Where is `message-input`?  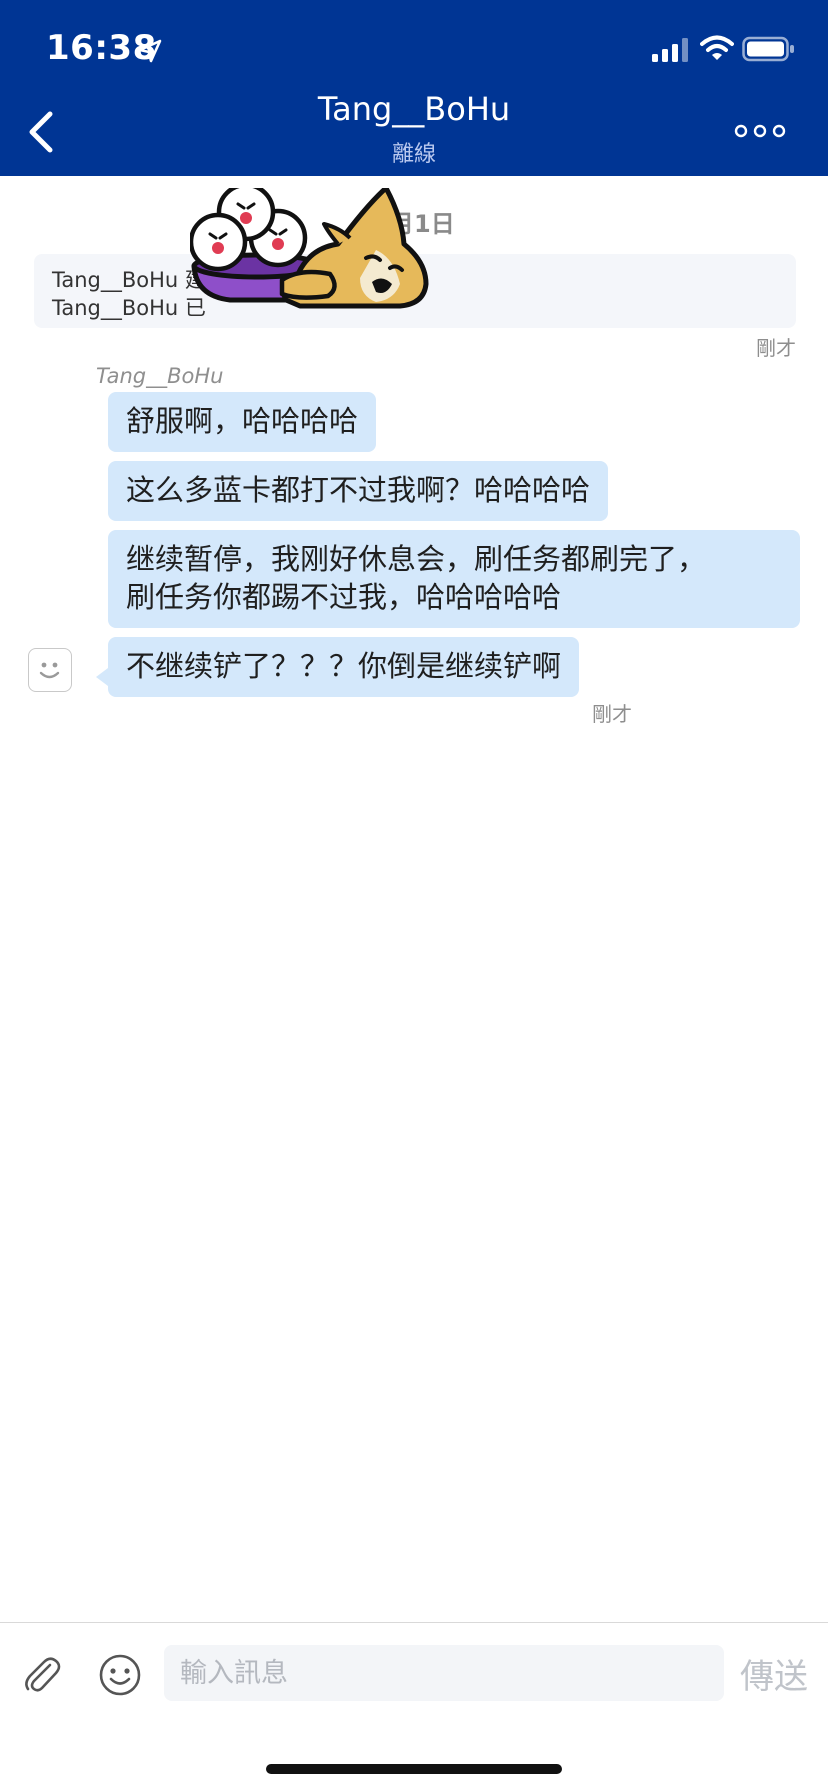
message-input is located at coordinates (444, 1673).